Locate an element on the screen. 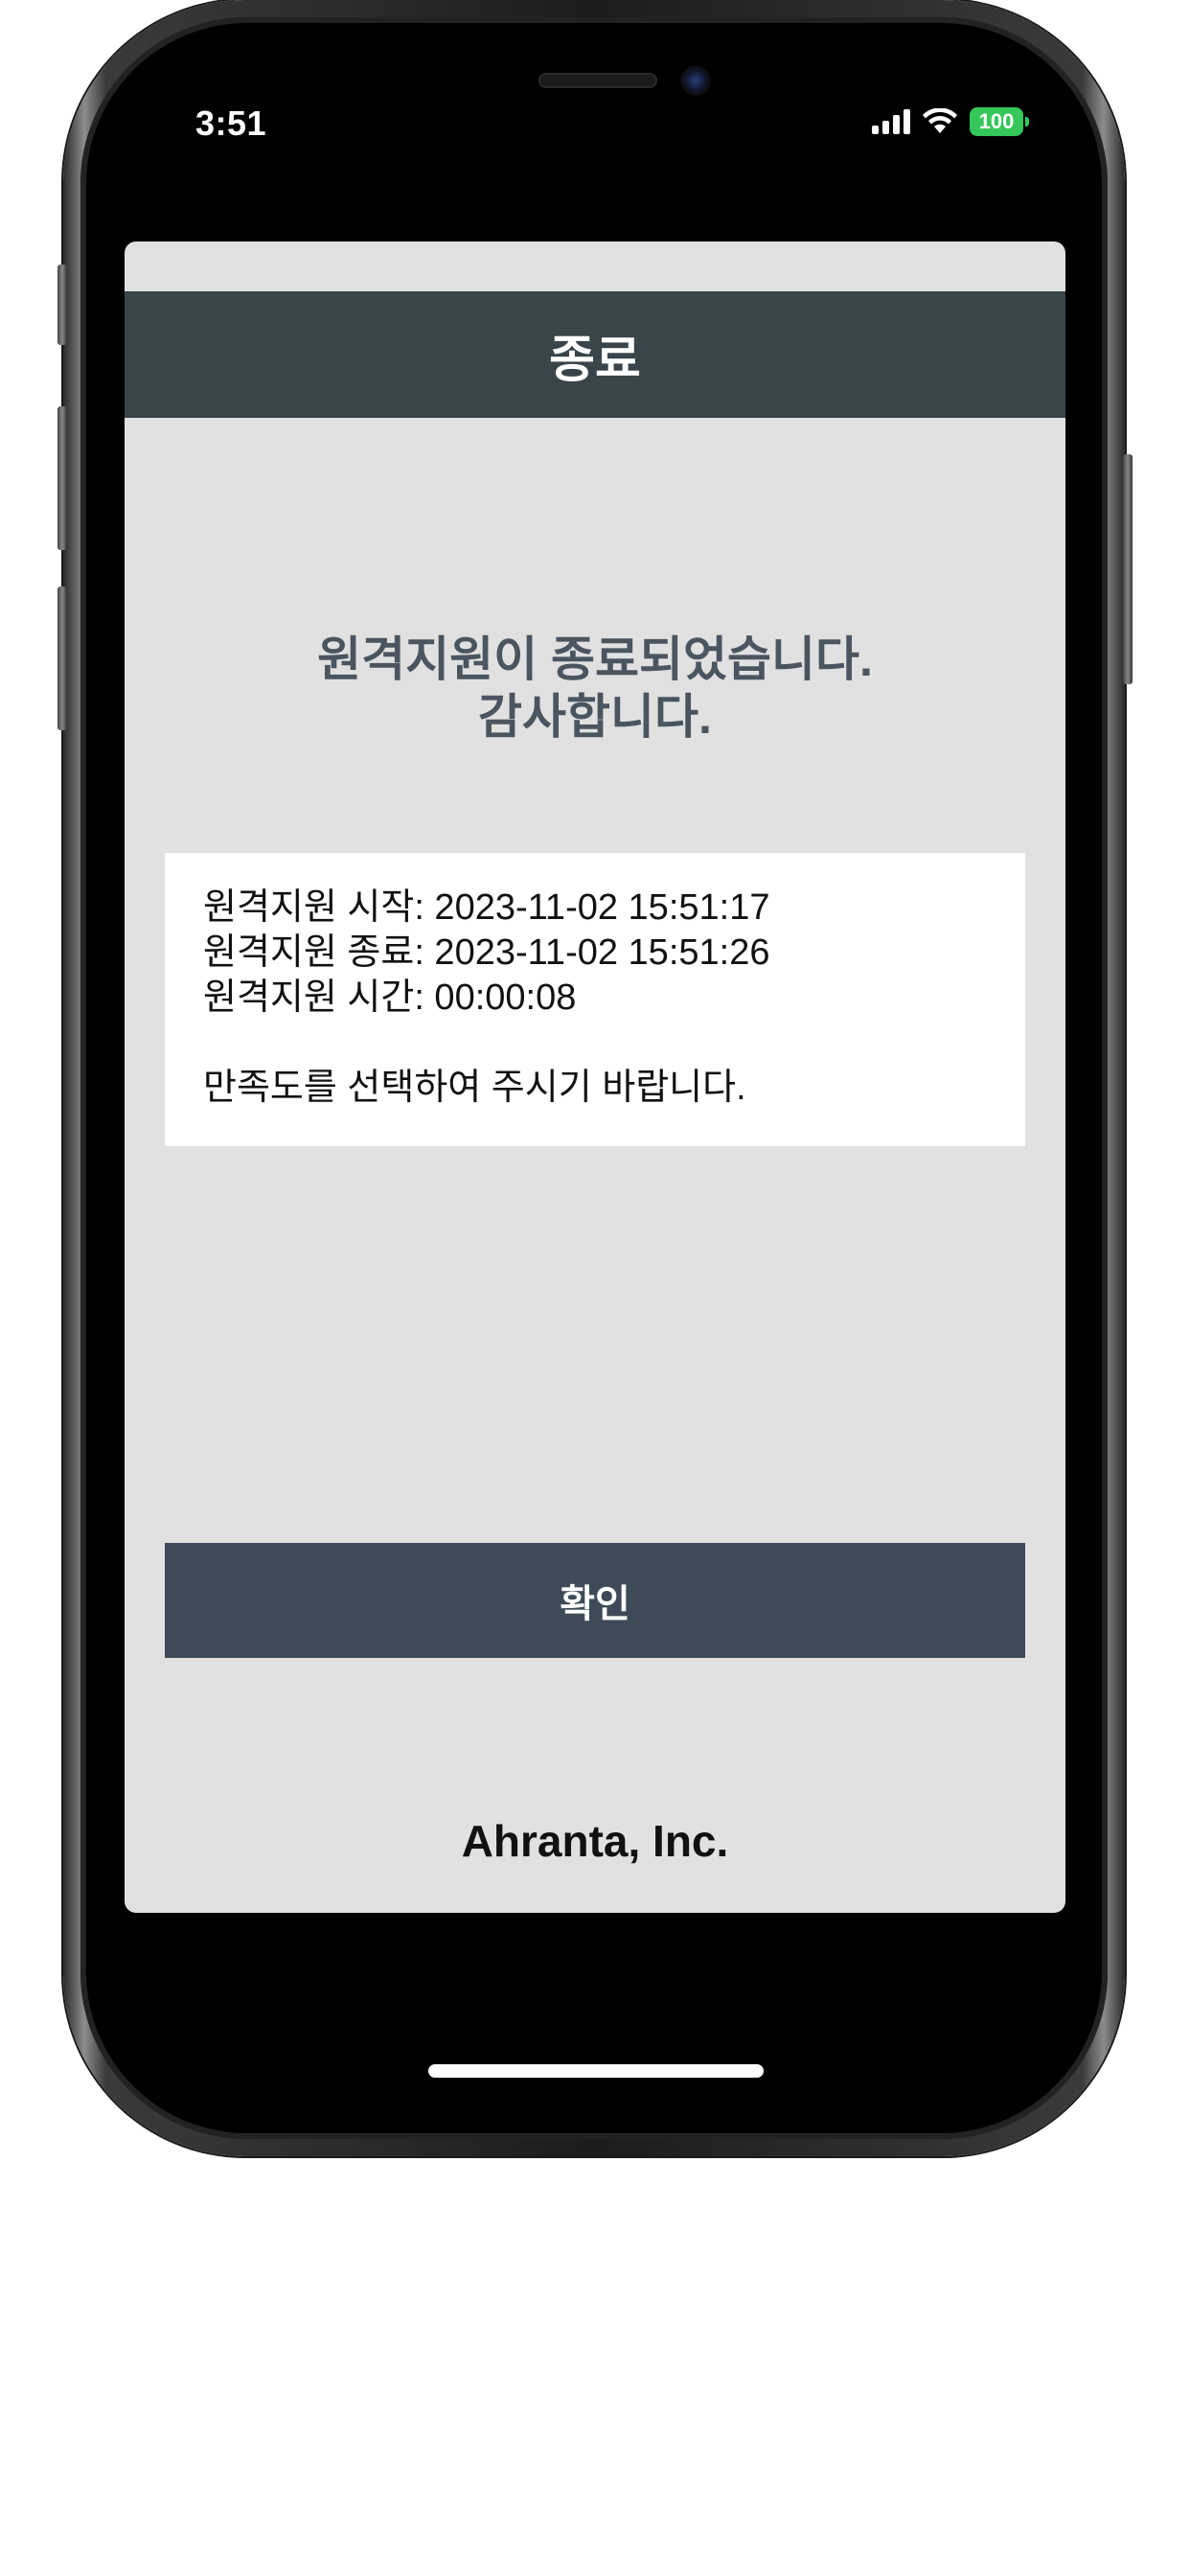 The height and width of the screenshot is (2576, 1190). status-icons: 100 is located at coordinates (951, 121).